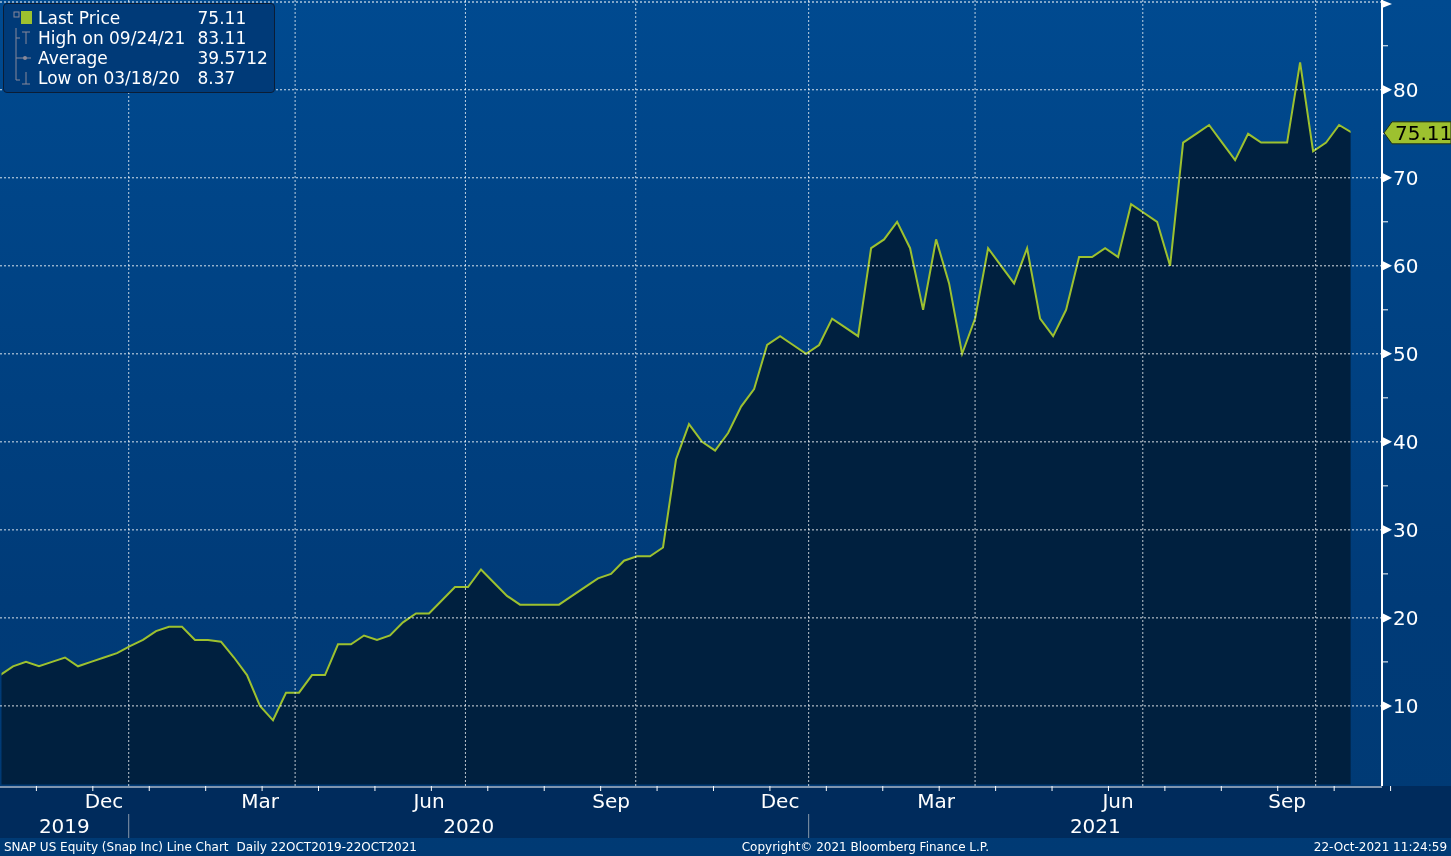 Image resolution: width=1451 pixels, height=856 pixels. What do you see at coordinates (1406, 441) in the screenshot?
I see `axis-label: 40` at bounding box center [1406, 441].